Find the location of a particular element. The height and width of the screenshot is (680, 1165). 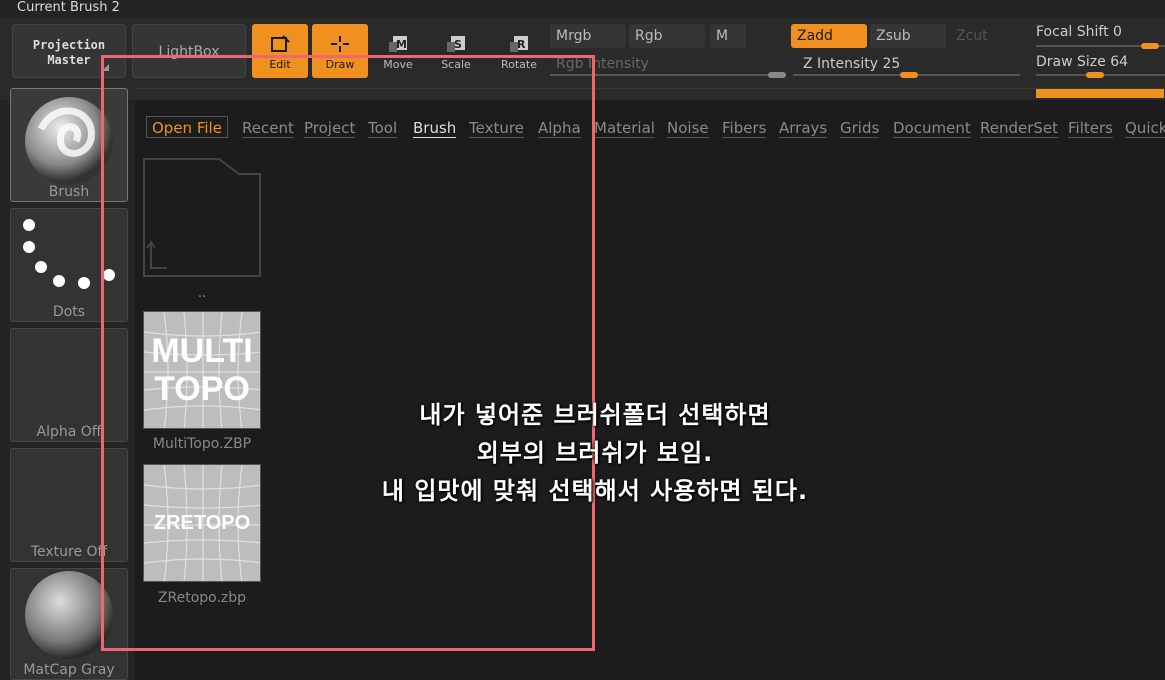

draw-size-label: Draw Size 64 is located at coordinates (1082, 62).